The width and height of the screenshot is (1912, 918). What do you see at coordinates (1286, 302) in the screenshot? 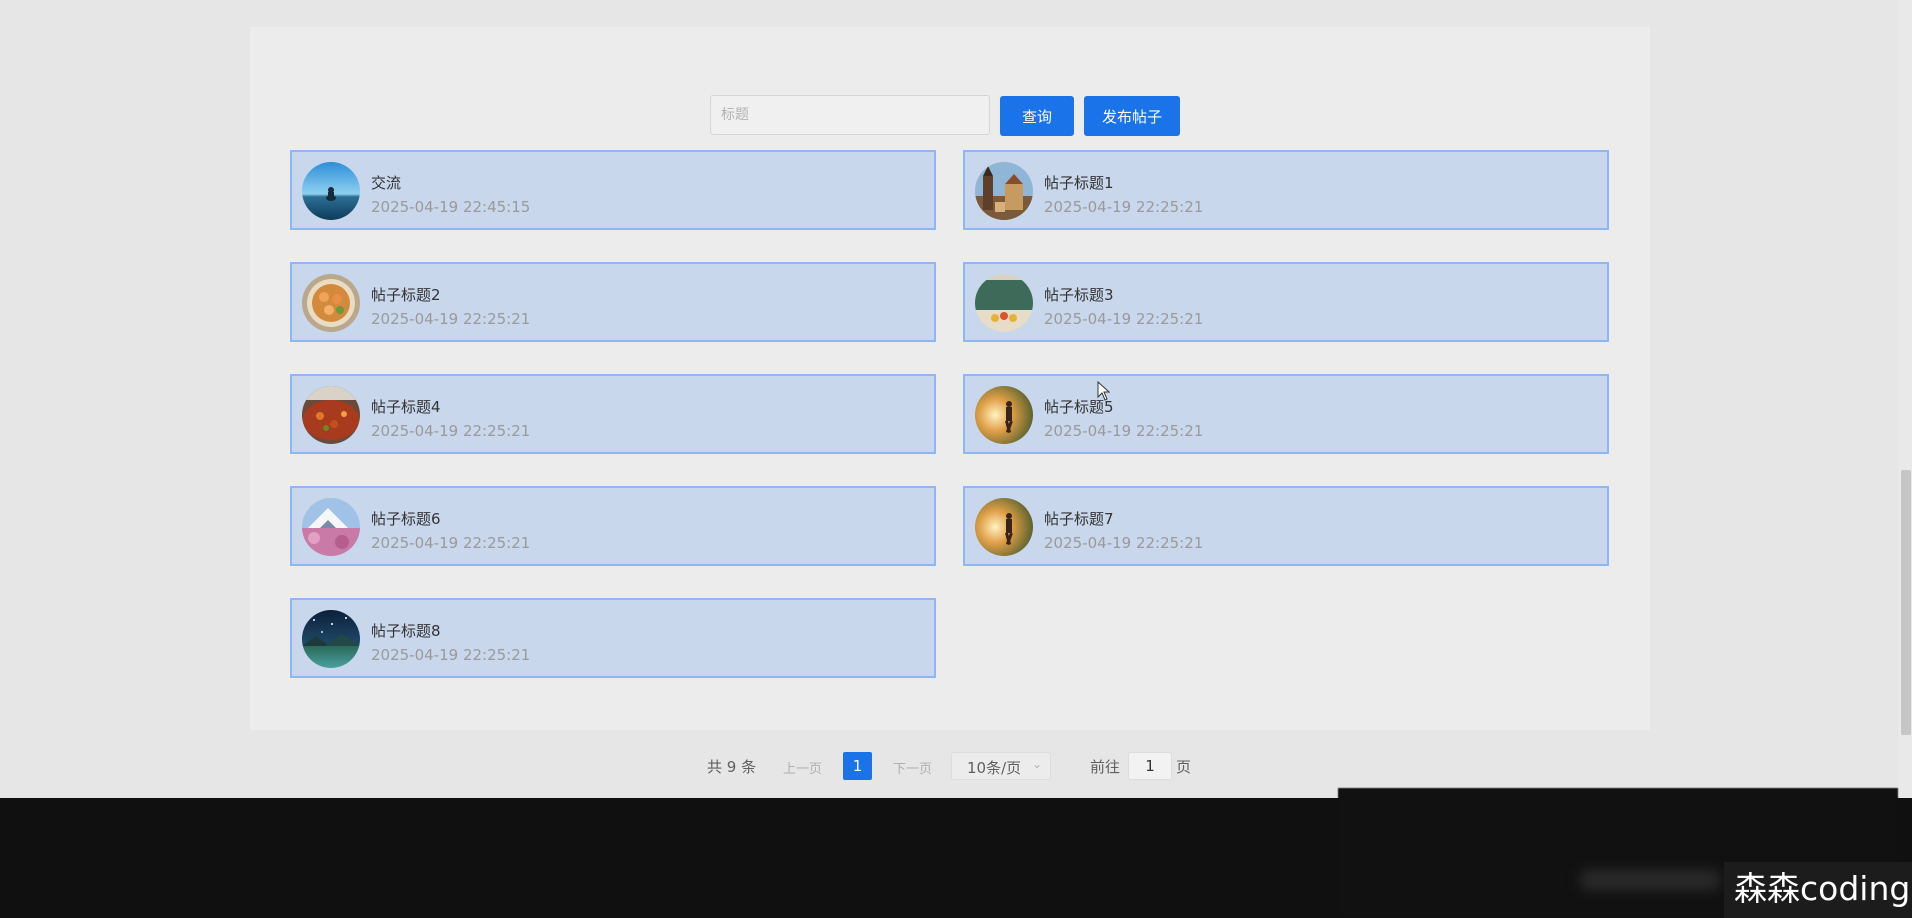
I see `post-card: 帖子标题3 2025-04-19 22:25:21` at bounding box center [1286, 302].